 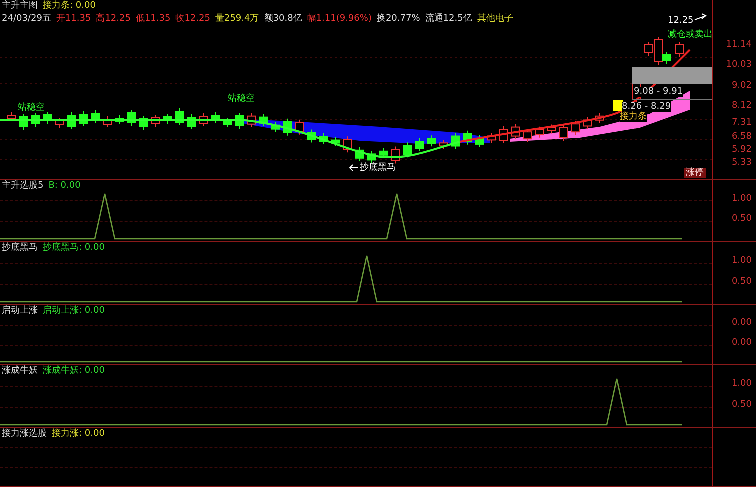 I want to click on chart-label: 接力条, so click(x=633, y=117).